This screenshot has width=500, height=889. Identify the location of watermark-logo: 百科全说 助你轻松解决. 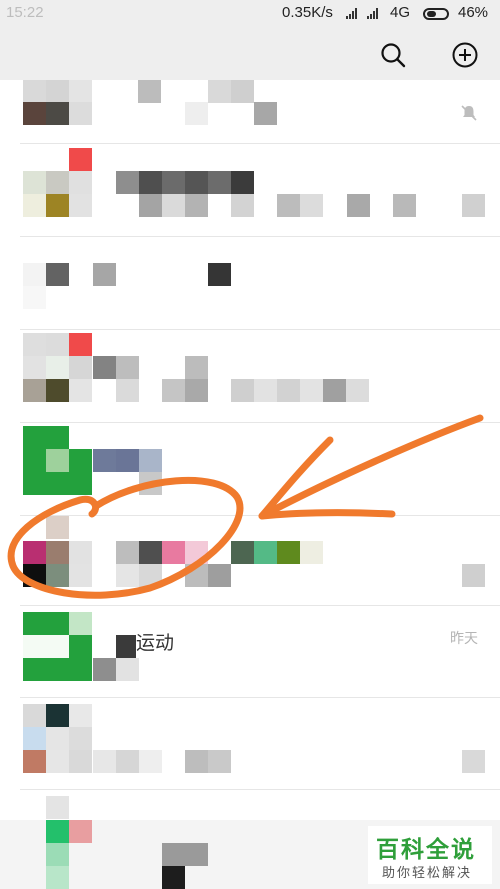
(430, 855).